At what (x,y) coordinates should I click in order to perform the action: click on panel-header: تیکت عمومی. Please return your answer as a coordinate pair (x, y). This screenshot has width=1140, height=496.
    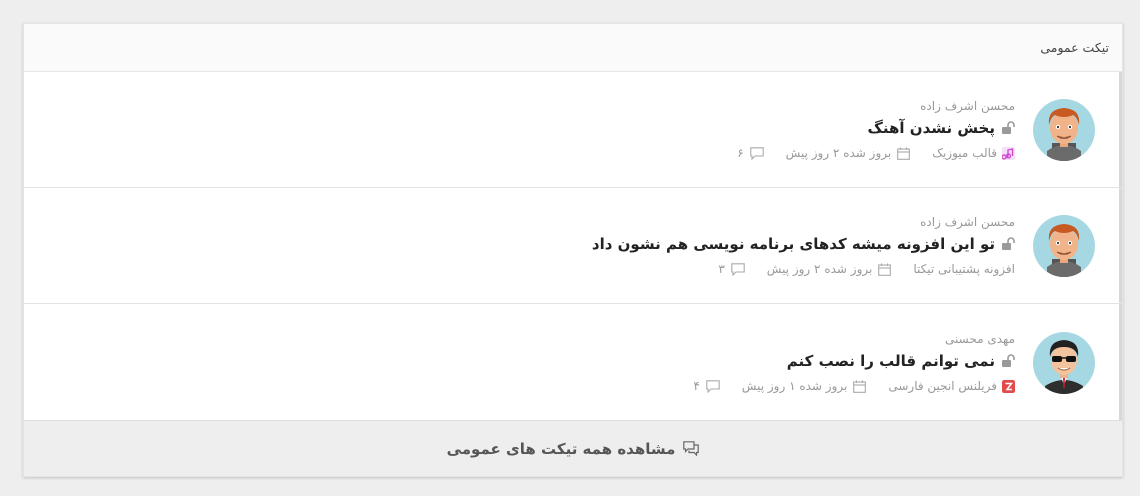
    Looking at the image, I should click on (573, 48).